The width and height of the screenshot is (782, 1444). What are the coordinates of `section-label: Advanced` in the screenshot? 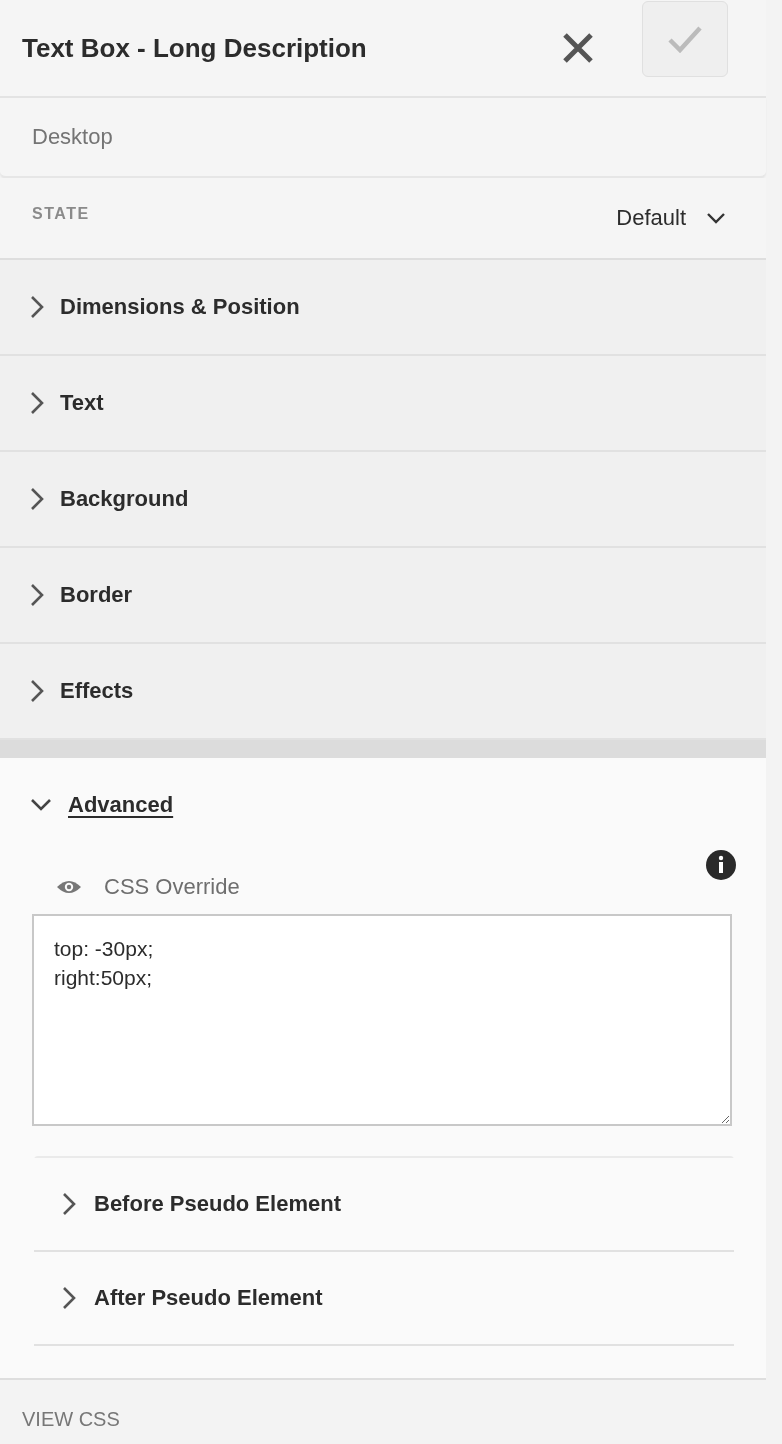 It's located at (121, 805).